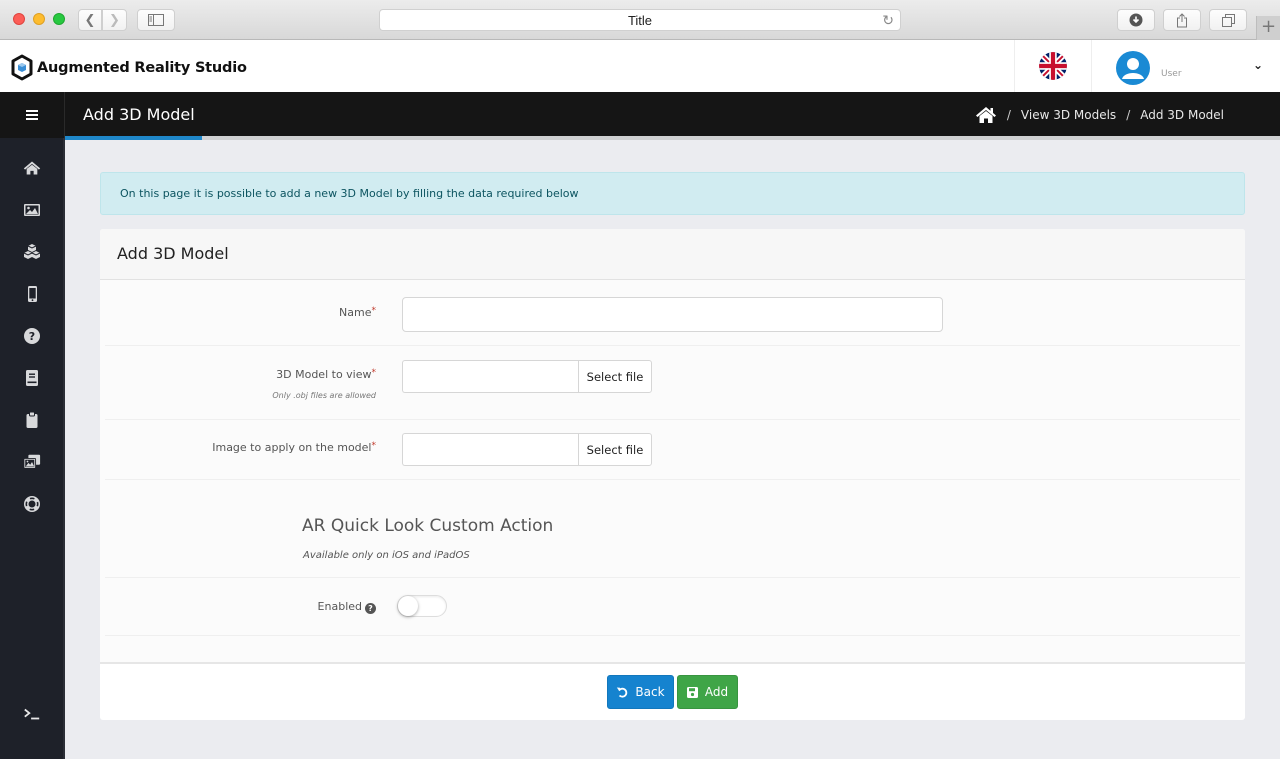 The height and width of the screenshot is (759, 1280). Describe the element at coordinates (22, 67) in the screenshot. I see `logo-icon` at that location.